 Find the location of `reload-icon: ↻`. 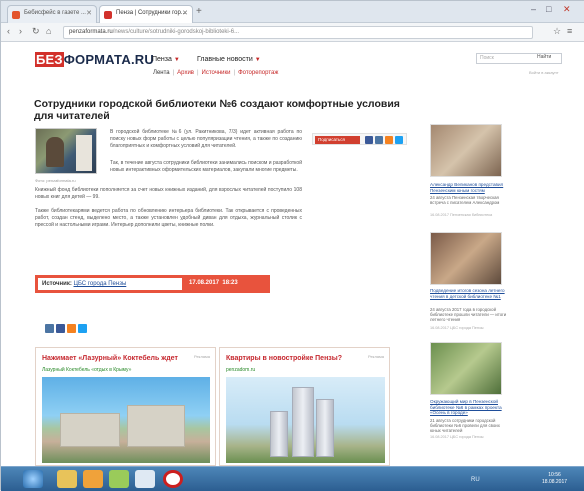

reload-icon: ↻ is located at coordinates (36, 31).